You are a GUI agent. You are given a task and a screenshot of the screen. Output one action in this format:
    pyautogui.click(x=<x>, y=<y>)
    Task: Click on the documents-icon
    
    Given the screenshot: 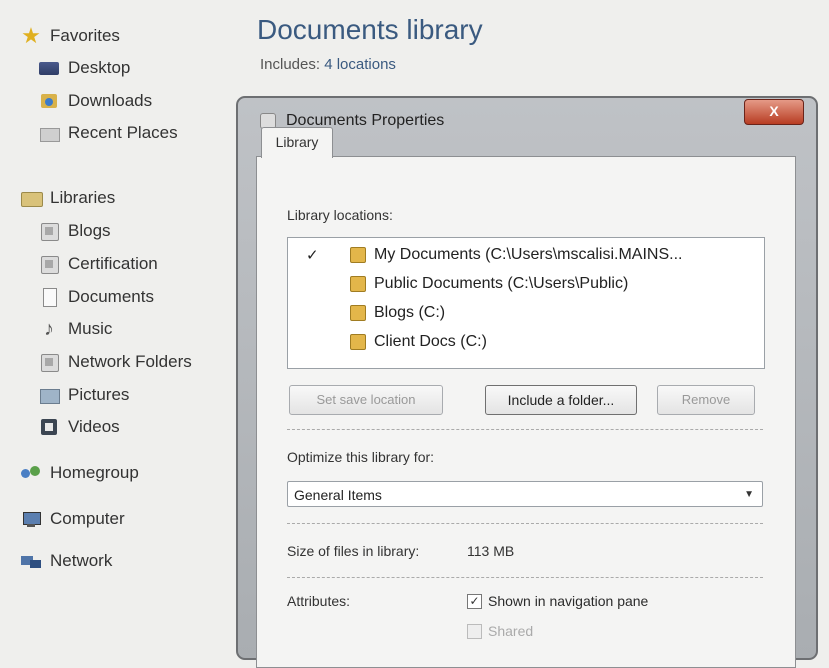 What is the action you would take?
    pyautogui.click(x=49, y=297)
    